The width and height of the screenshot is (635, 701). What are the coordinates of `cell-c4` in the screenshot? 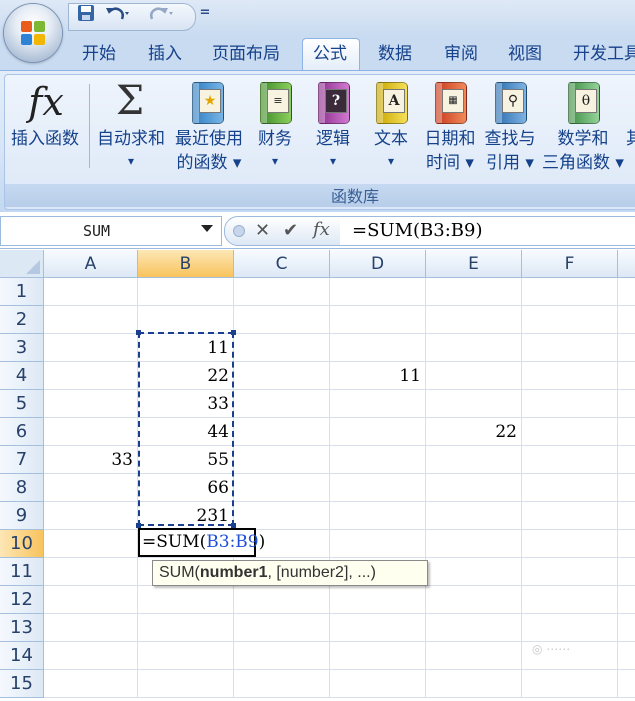 It's located at (282, 376).